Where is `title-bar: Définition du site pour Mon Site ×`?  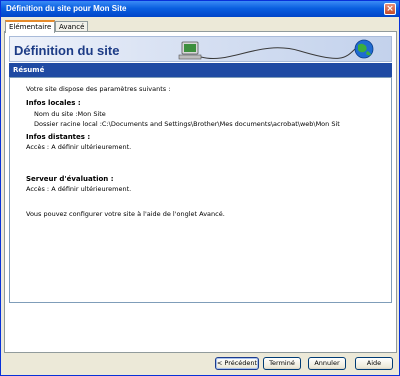
title-bar: Définition du site pour Mon Site × is located at coordinates (200, 9).